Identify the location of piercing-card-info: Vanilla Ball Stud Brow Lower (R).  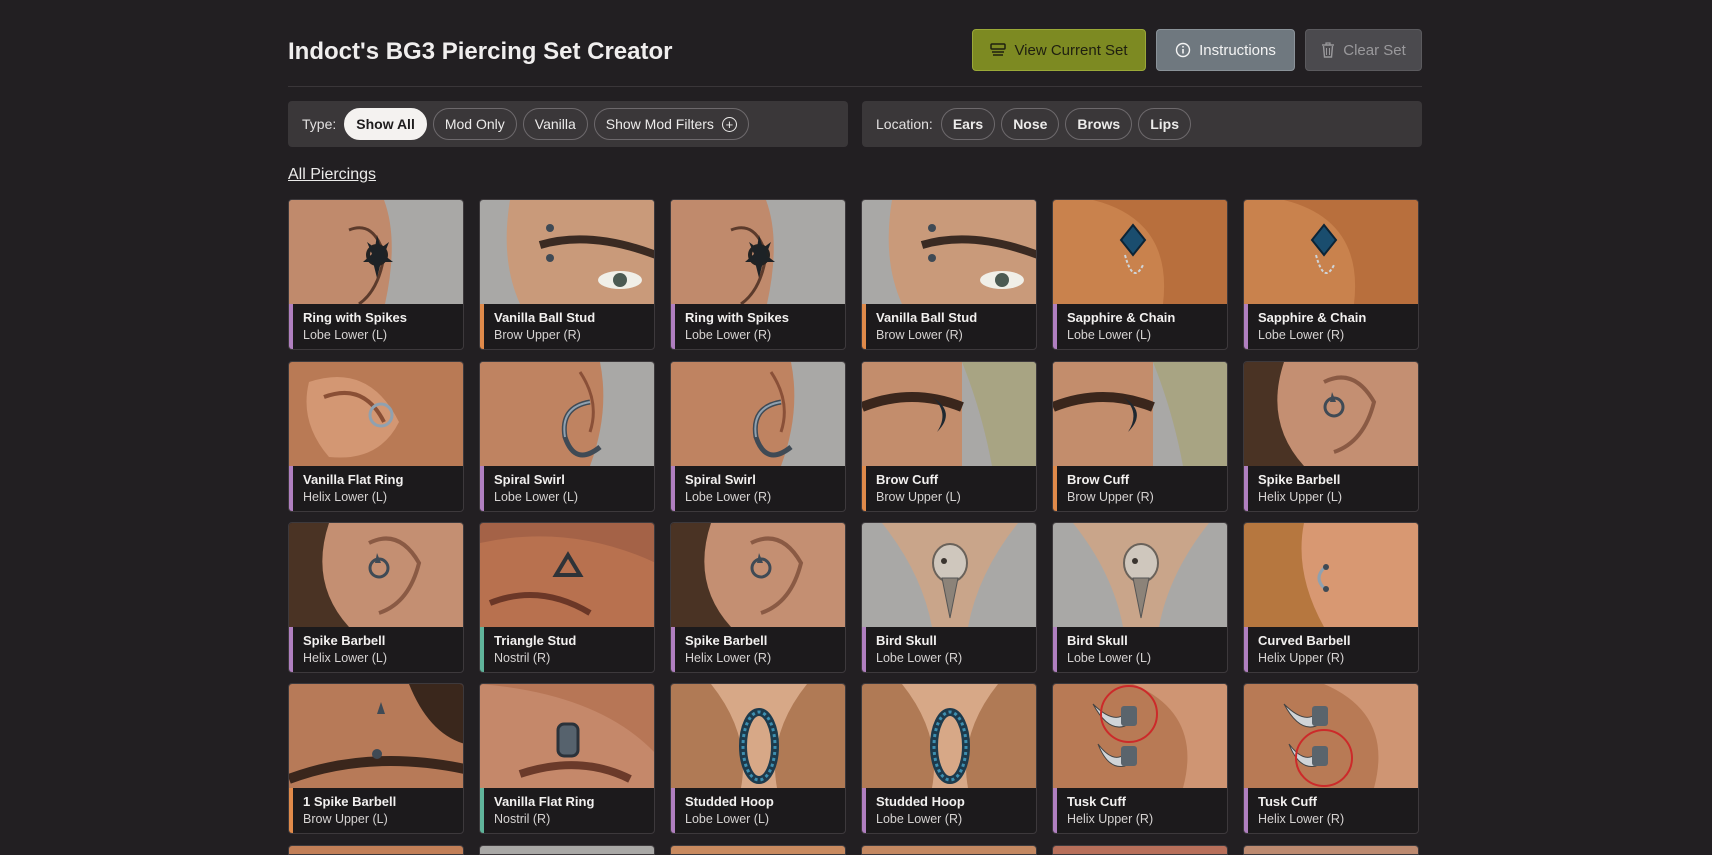
(949, 326).